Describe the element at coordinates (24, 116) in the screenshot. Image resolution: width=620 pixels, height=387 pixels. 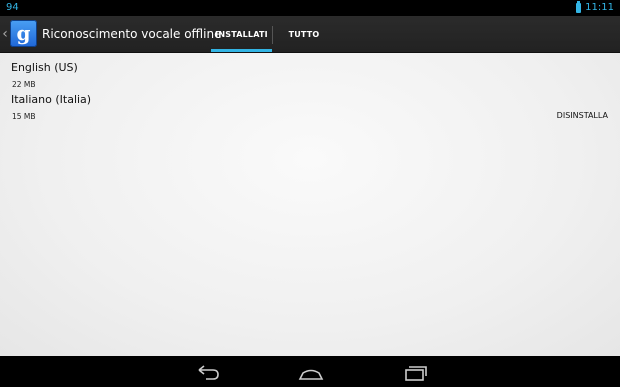
I see `language-size: 15 MB` at that location.